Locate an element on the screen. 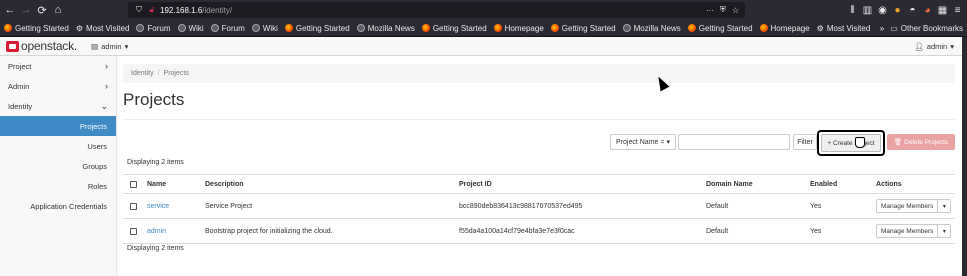 Image resolution: width=967 pixels, height=276 pixels. openstack-logo-icon is located at coordinates (12, 46).